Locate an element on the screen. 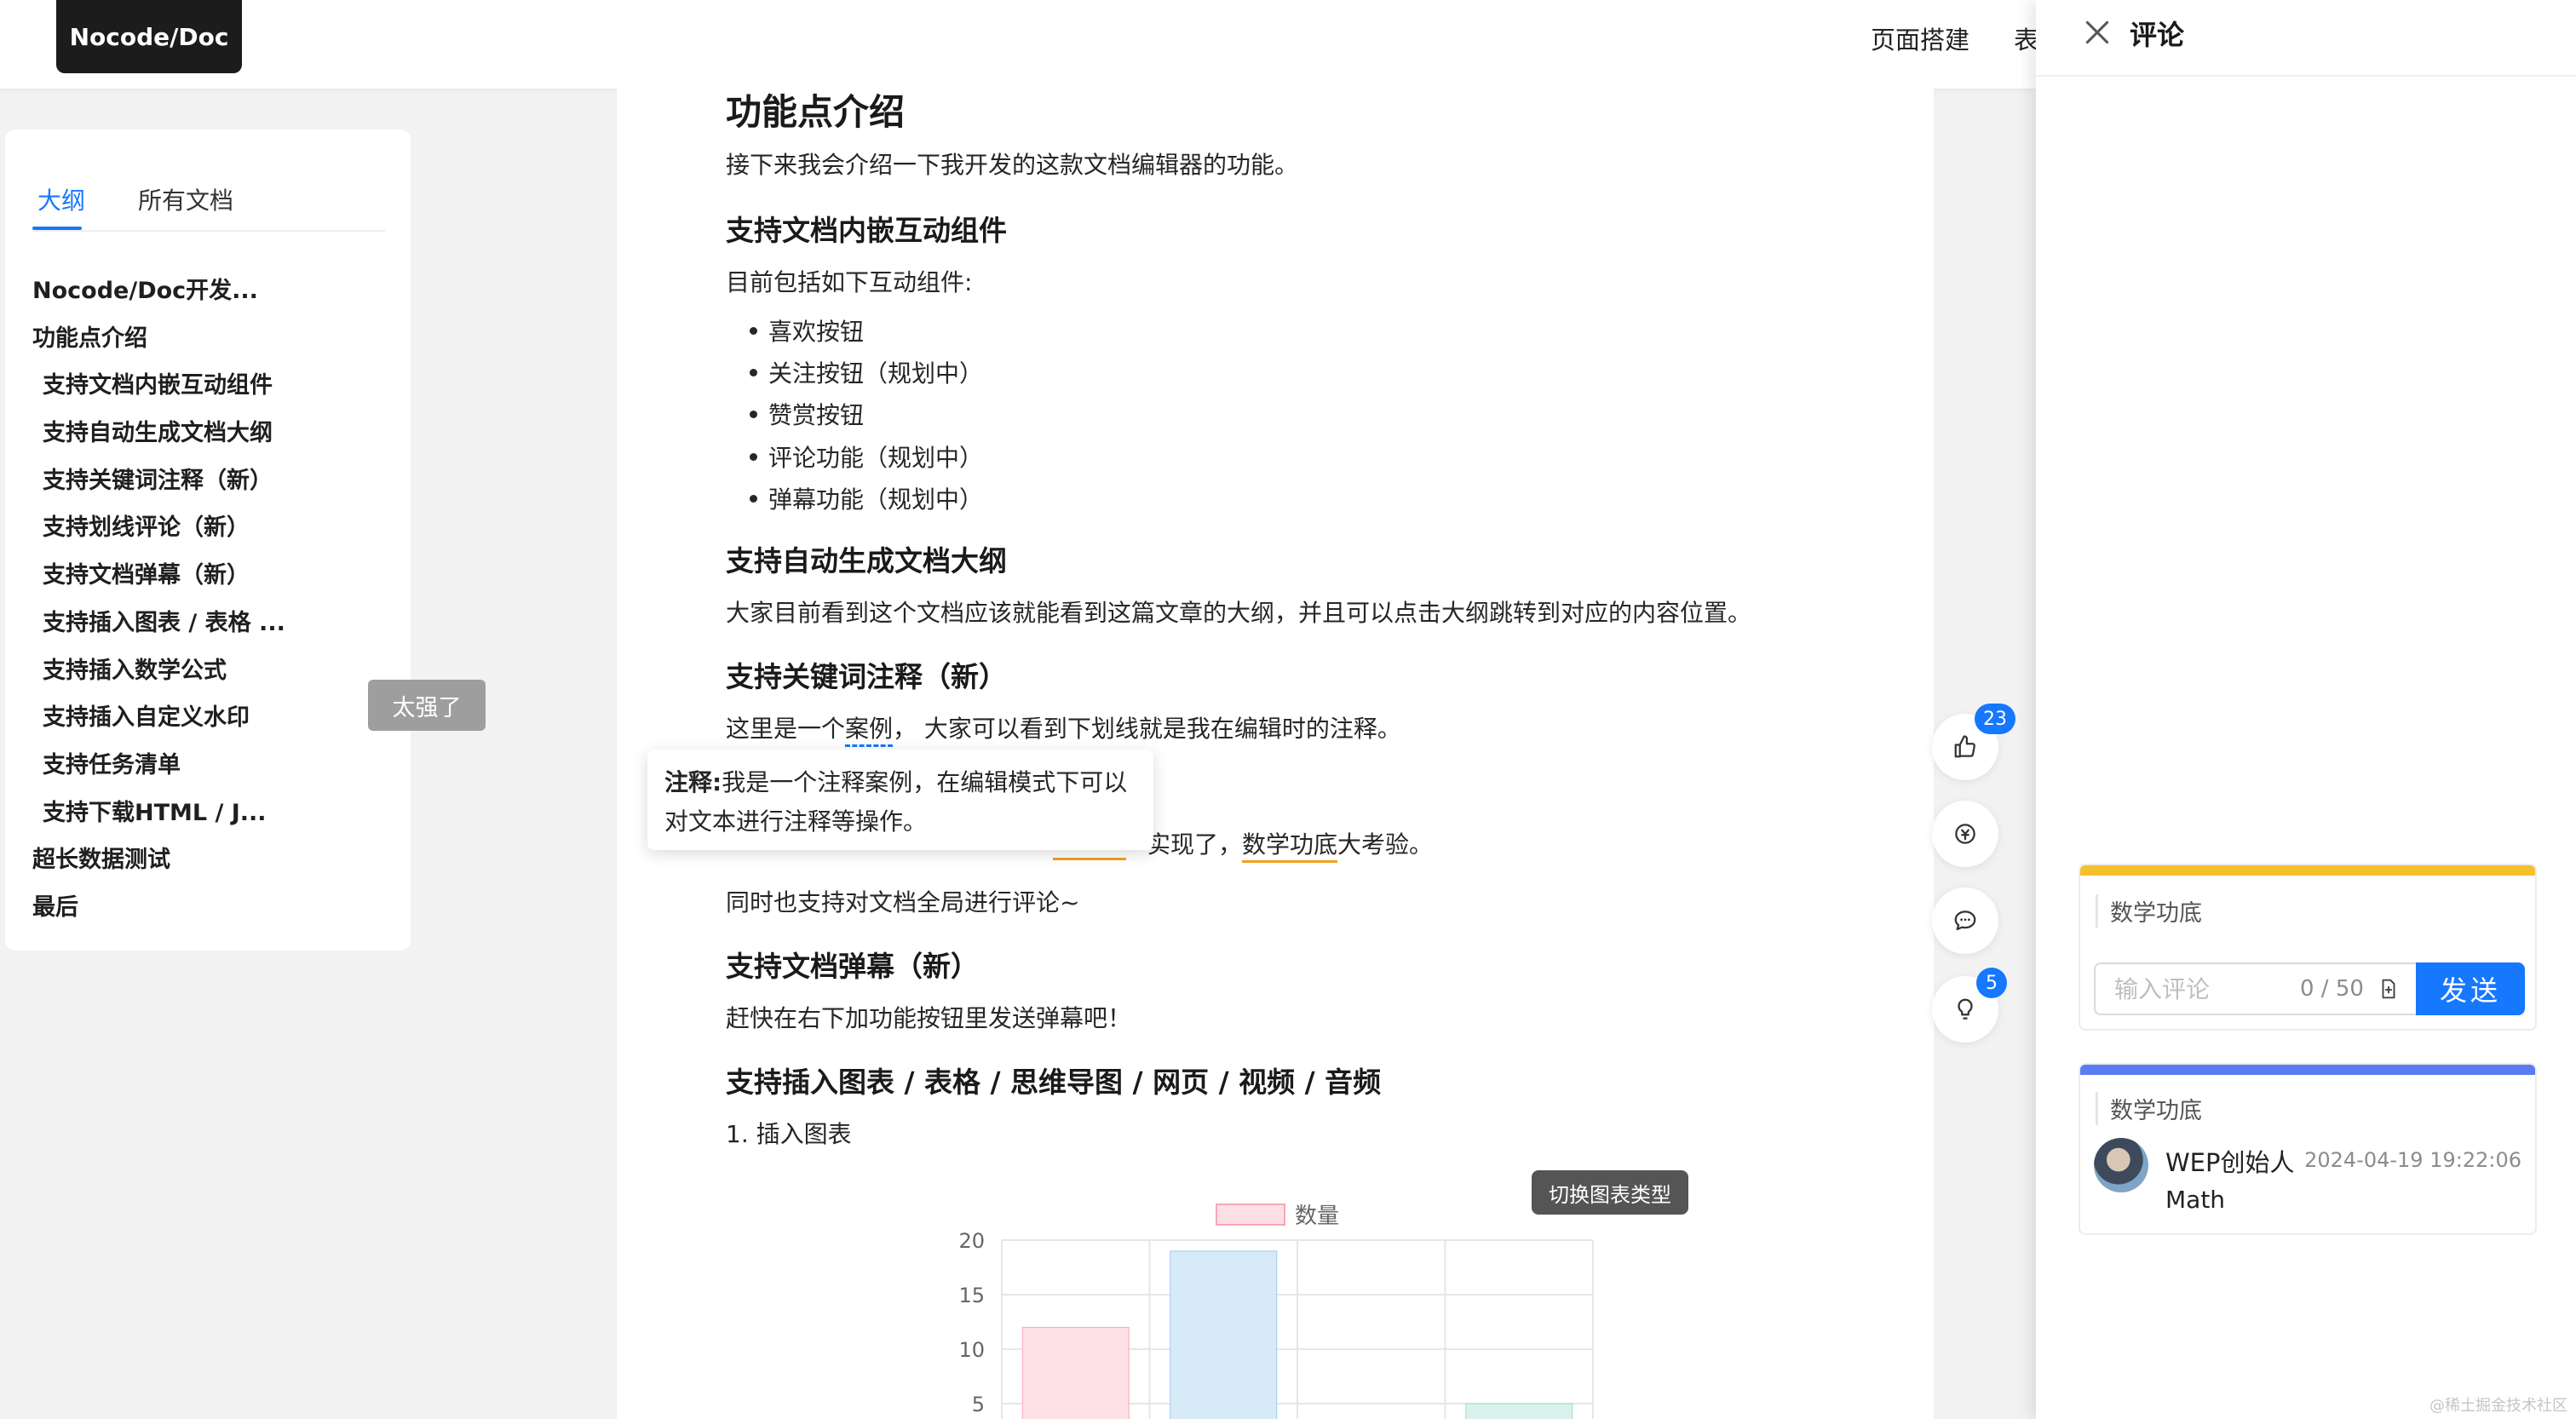 The width and height of the screenshot is (2576, 1419). heading-annotation: 支持关键词注释（新） is located at coordinates (867, 677).